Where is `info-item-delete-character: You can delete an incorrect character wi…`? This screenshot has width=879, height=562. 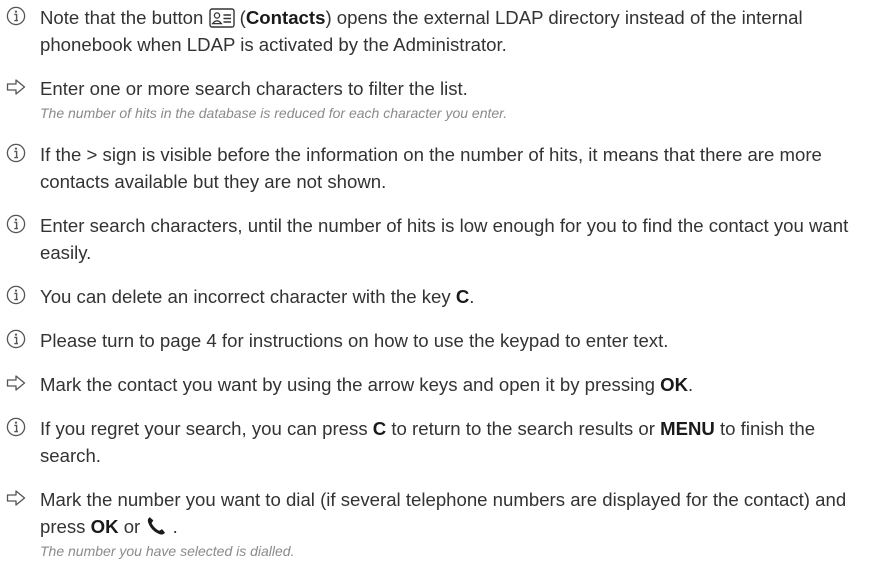
info-item-delete-character: You can delete an incorrect character wi… is located at coordinates (439, 296).